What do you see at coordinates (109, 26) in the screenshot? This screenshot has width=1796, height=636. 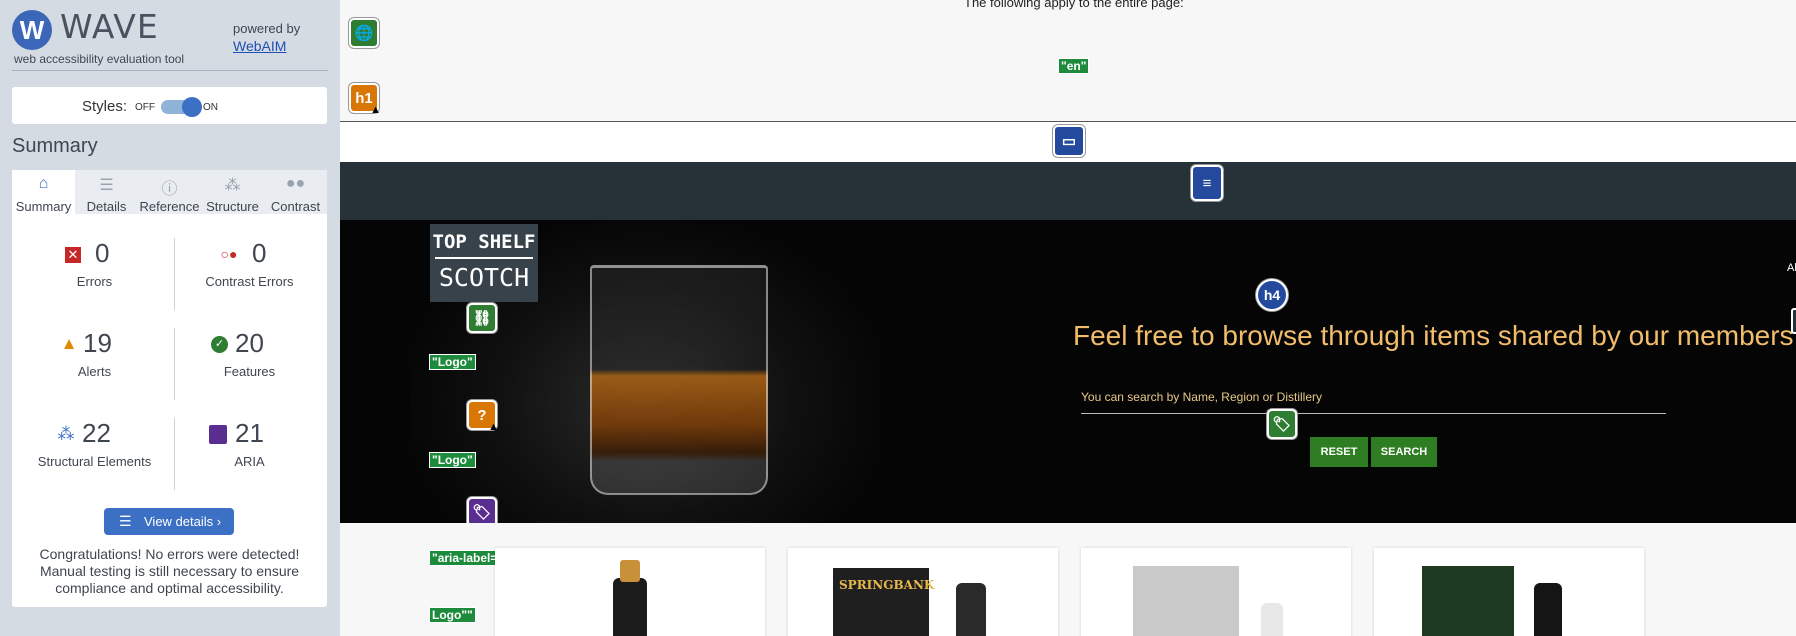 I see `wave-title: WAVE` at bounding box center [109, 26].